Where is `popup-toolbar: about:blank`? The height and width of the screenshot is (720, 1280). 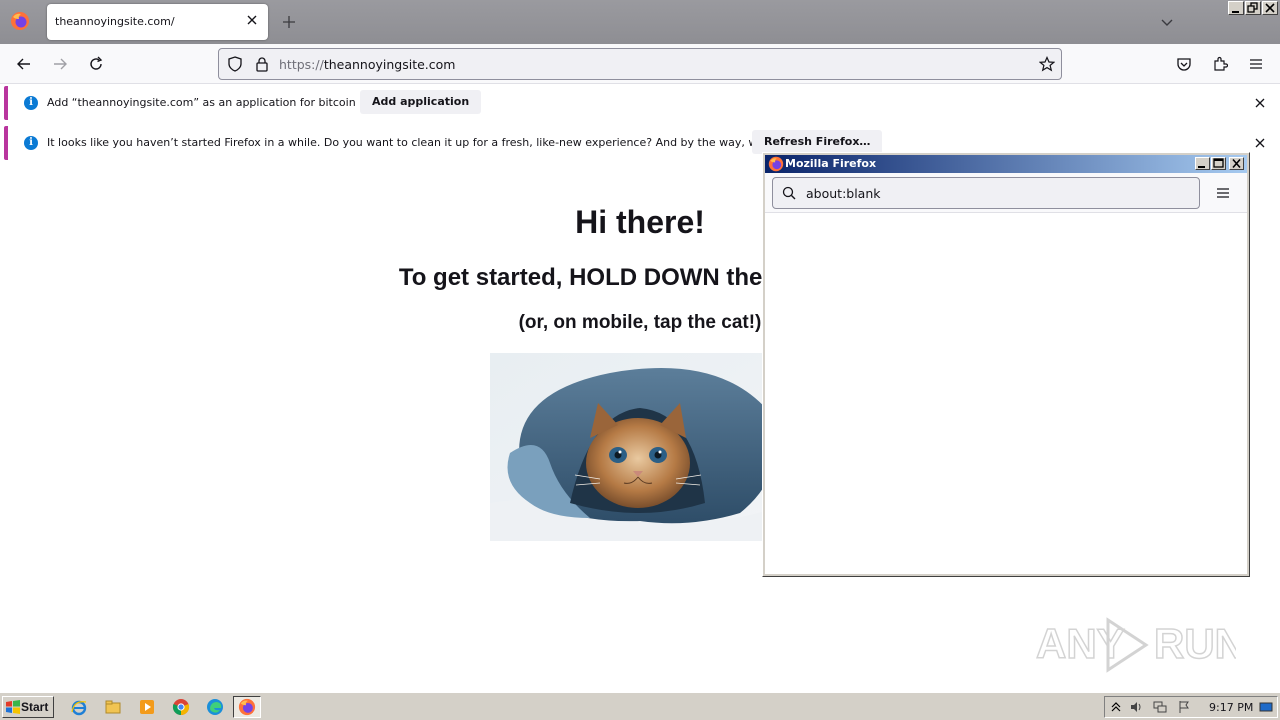
popup-toolbar: about:blank is located at coordinates (1006, 193).